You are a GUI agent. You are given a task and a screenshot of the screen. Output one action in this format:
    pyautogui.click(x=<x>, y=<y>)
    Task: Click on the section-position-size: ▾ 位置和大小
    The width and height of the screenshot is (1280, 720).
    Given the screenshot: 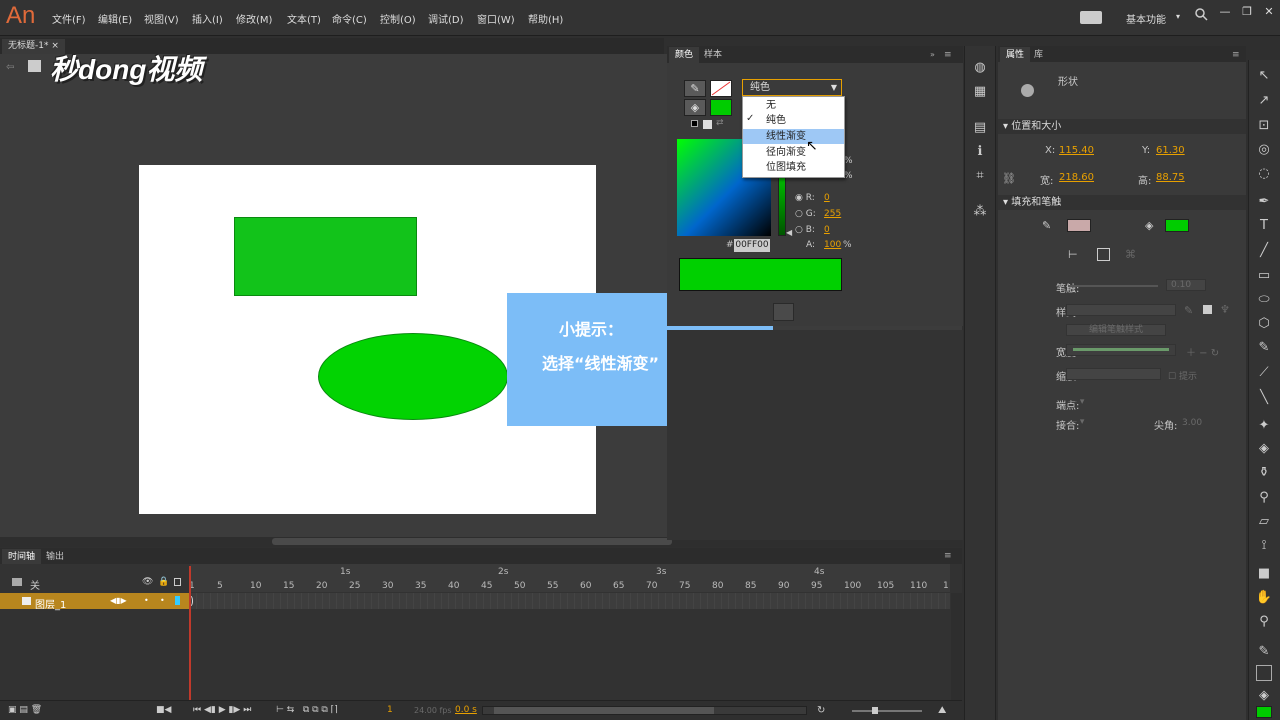 What is the action you would take?
    pyautogui.click(x=1122, y=126)
    